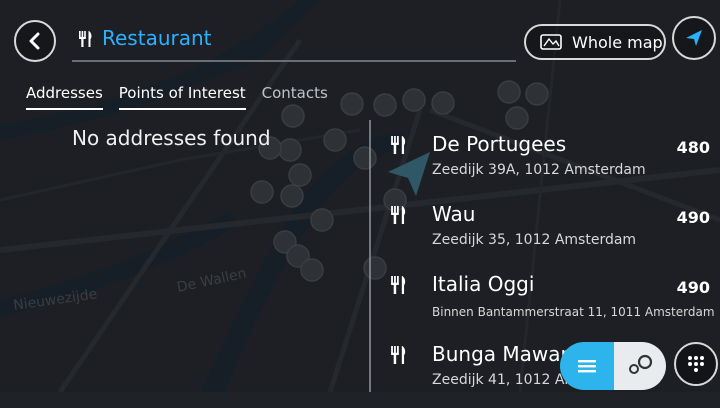  I want to click on tab-addresses: Addresses, so click(64, 97).